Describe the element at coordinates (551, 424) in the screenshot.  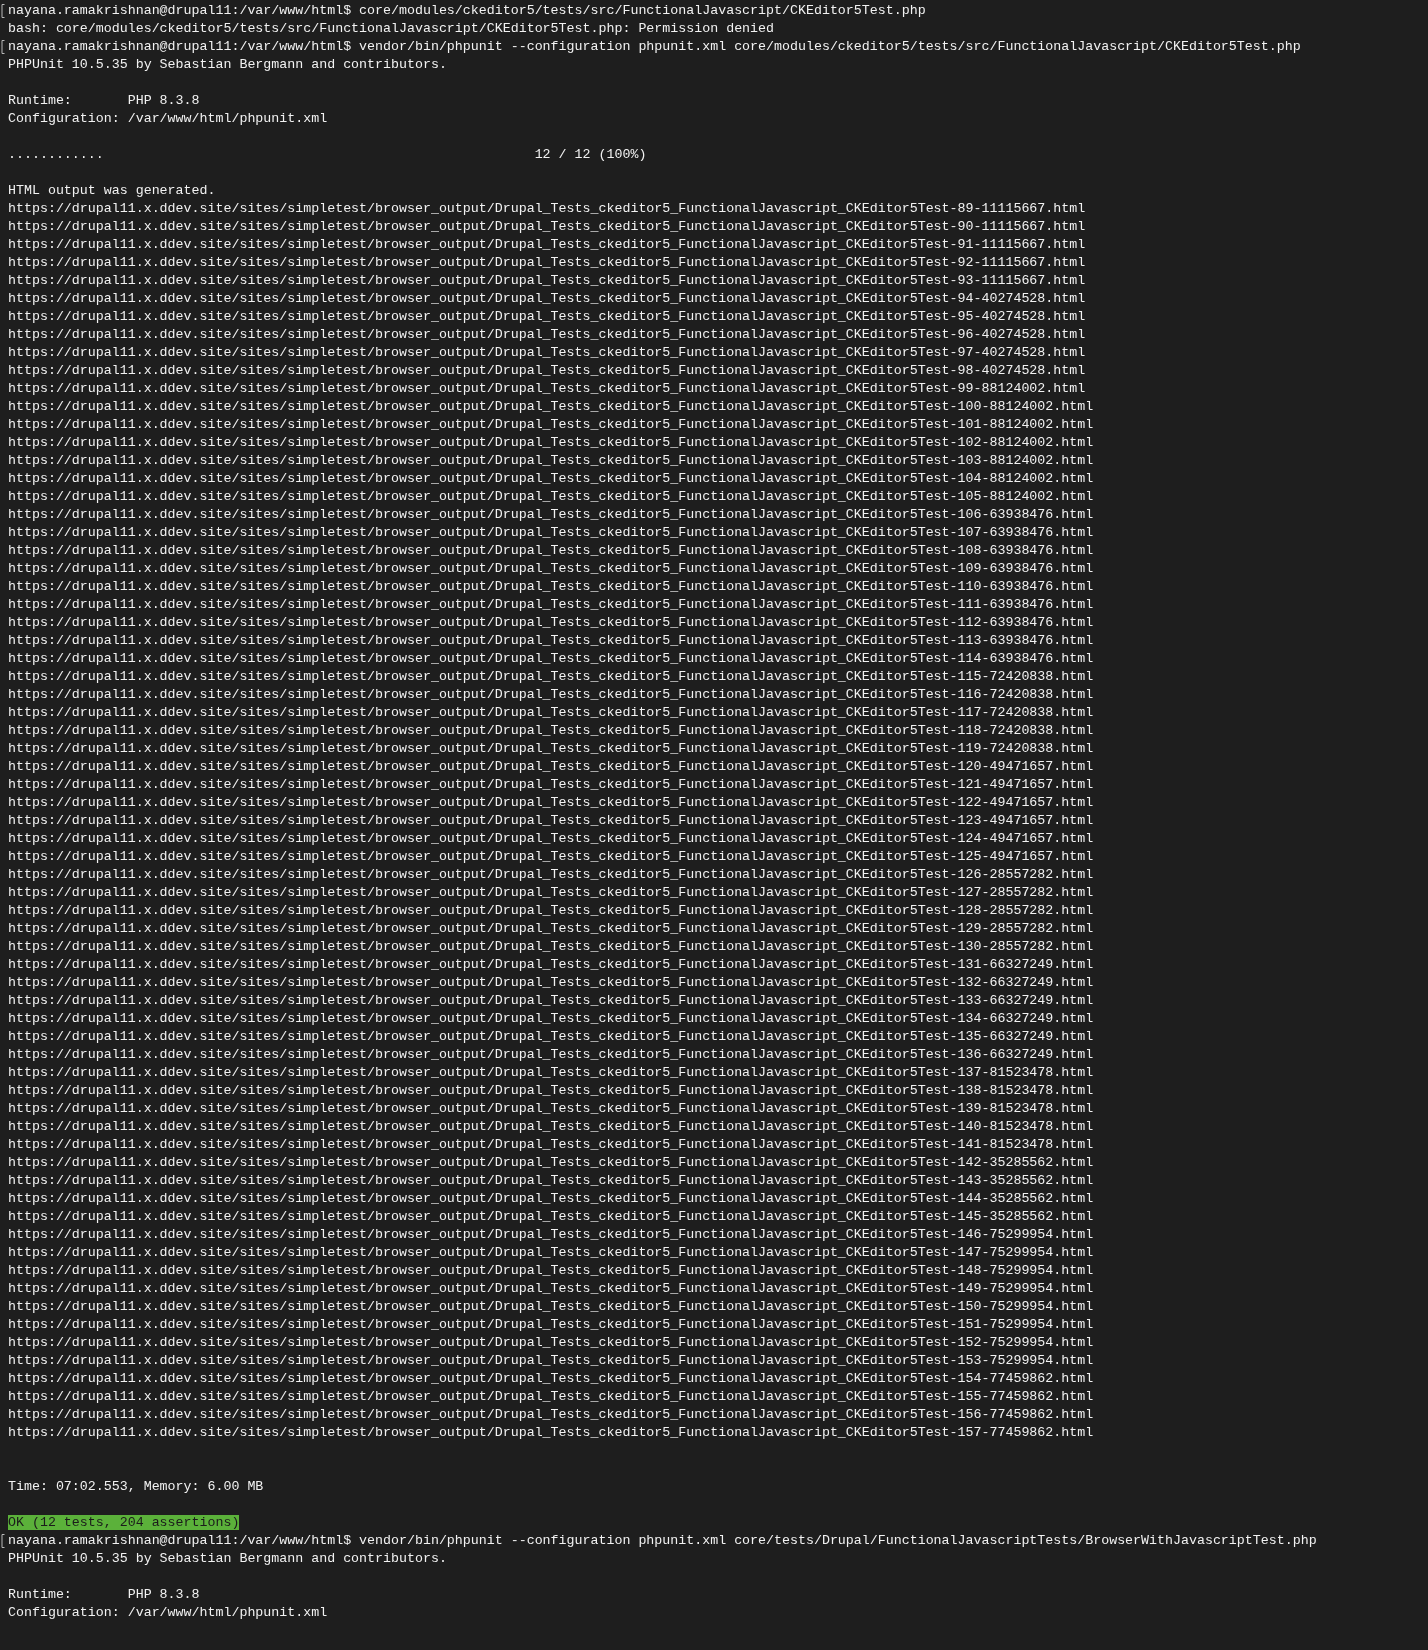
I see `output-line: https://drupal11.x.ddev.site/sites/simpletest/browser_output/Drupal_Tests_ckeditor5_FunctionalJavascript_CKEditor5Test-101-88124002.html` at that location.